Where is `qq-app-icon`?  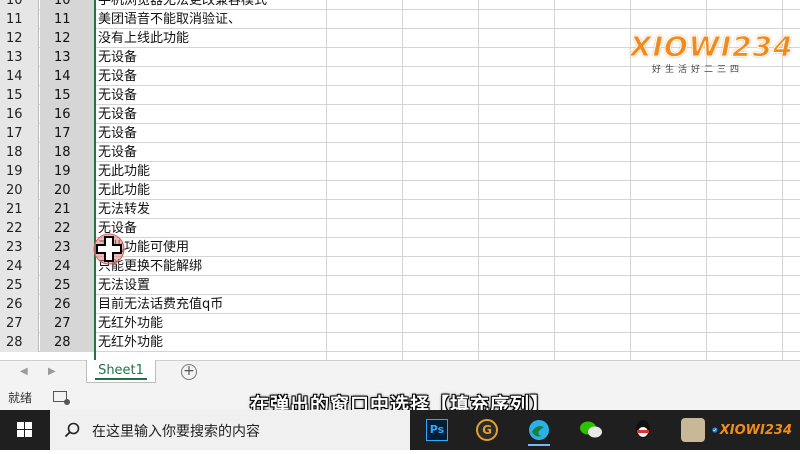
qq-app-icon is located at coordinates (643, 430).